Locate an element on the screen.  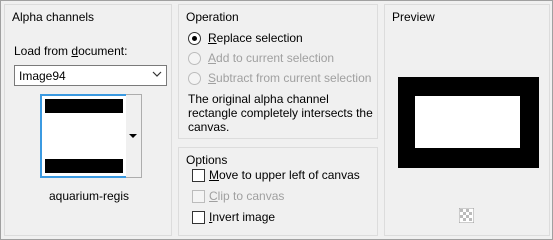
options-title: Options is located at coordinates (207, 160).